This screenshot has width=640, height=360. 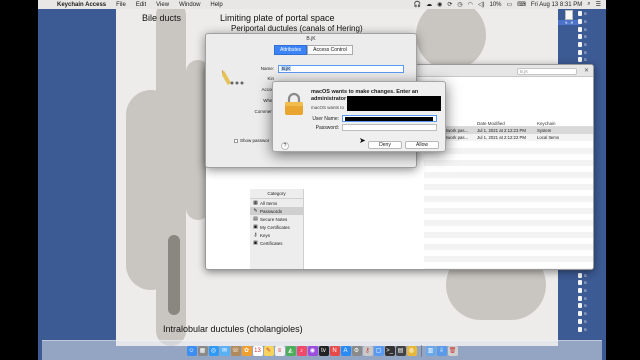 I want to click on dock-reminders-icon: ≡, so click(x=279, y=350).